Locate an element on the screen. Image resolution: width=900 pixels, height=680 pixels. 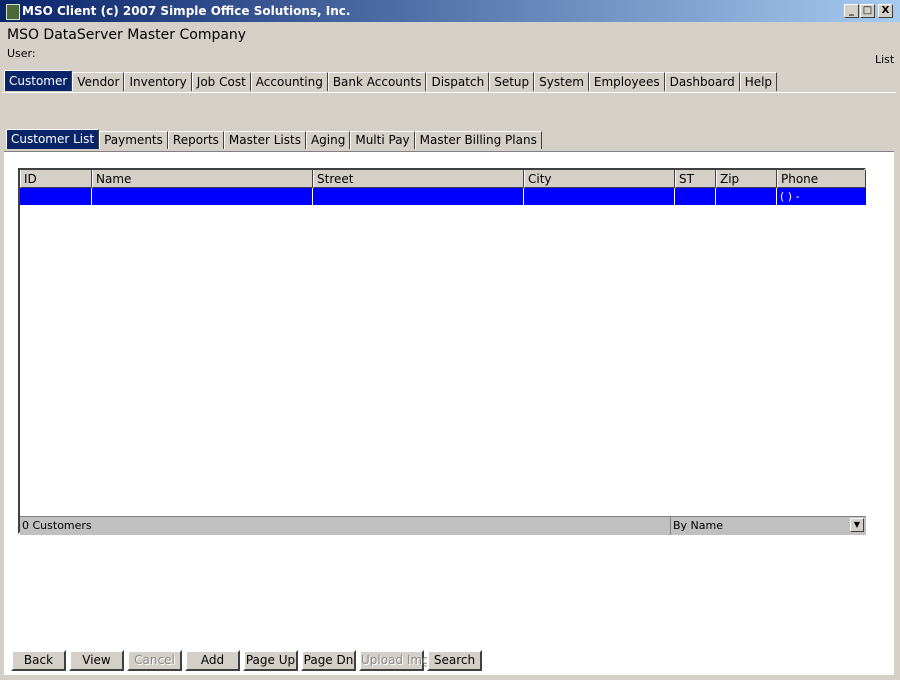
tab-job-cost: Job Cost is located at coordinates (221, 81).